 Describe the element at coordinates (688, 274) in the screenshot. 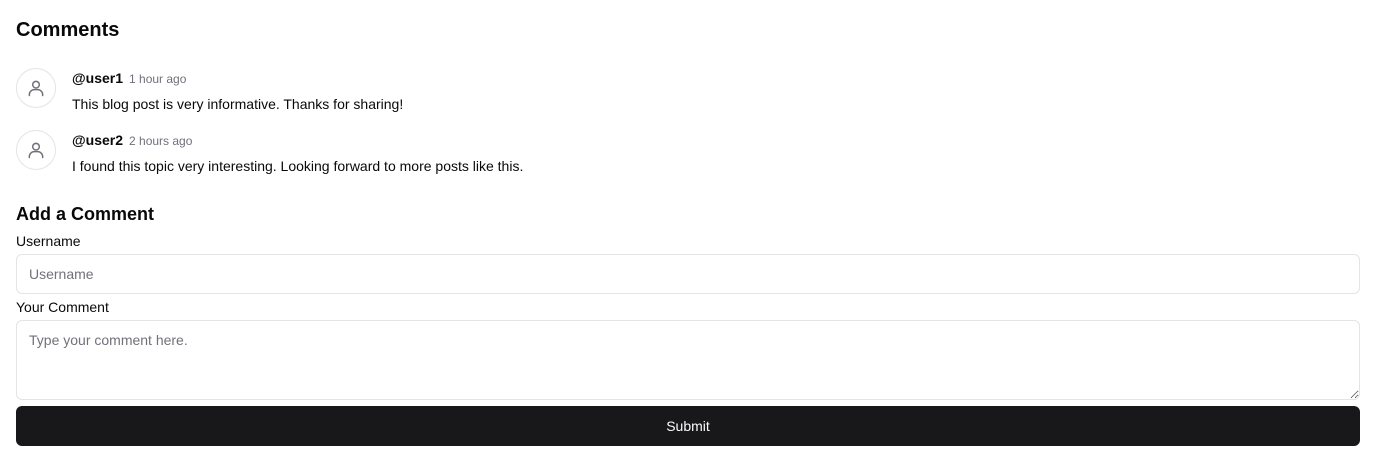

I see `username-input` at that location.